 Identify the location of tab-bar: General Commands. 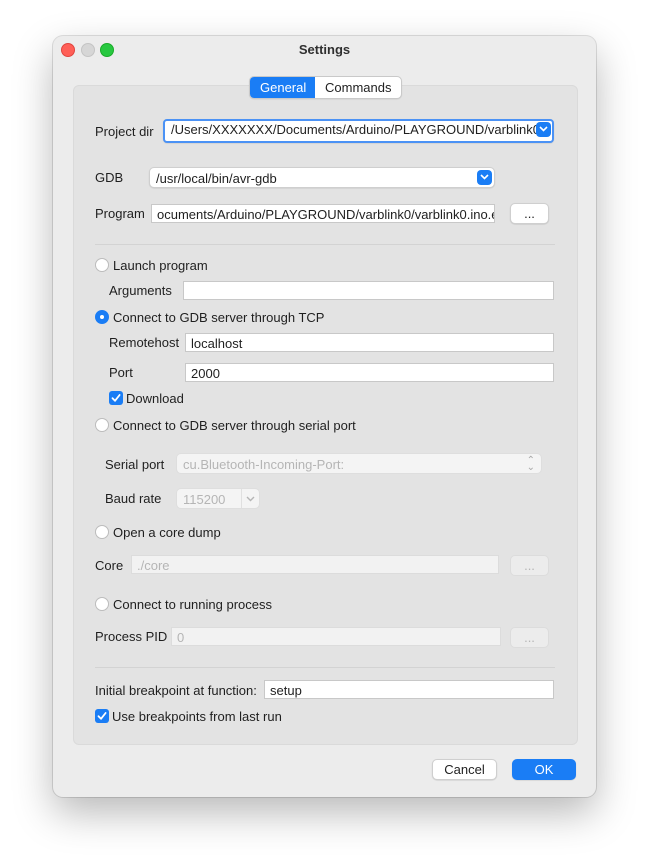
(325, 87).